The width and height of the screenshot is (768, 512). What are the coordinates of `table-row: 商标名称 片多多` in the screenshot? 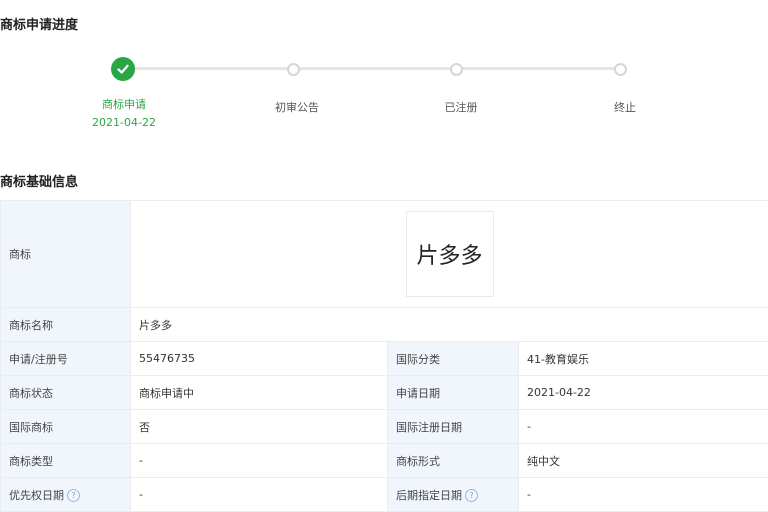 It's located at (384, 325).